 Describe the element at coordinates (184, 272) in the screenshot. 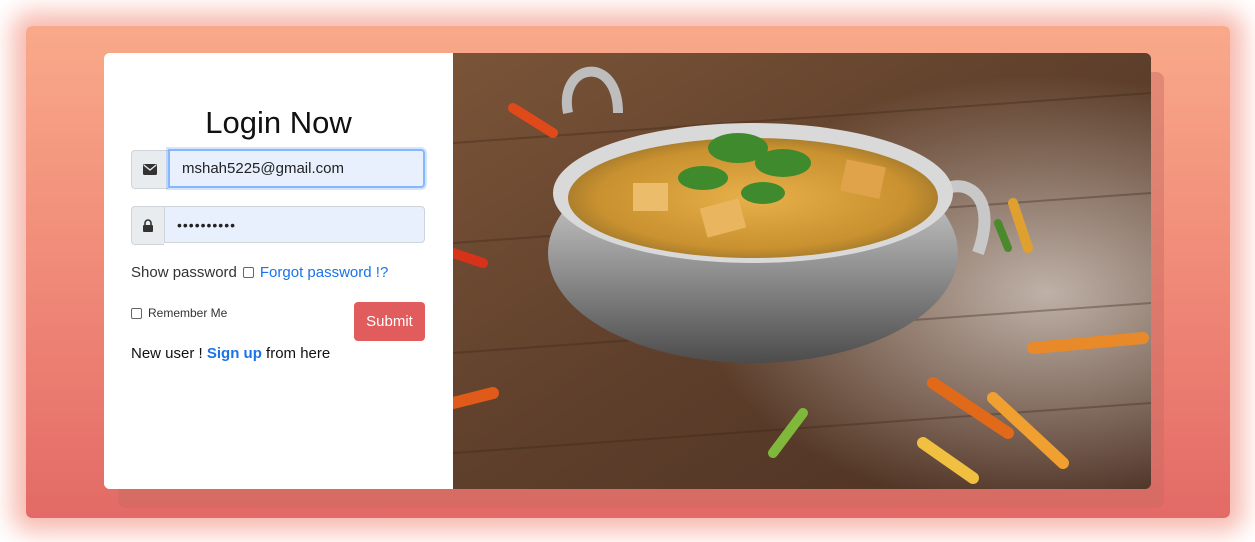

I see `show-password-label: Show password` at that location.